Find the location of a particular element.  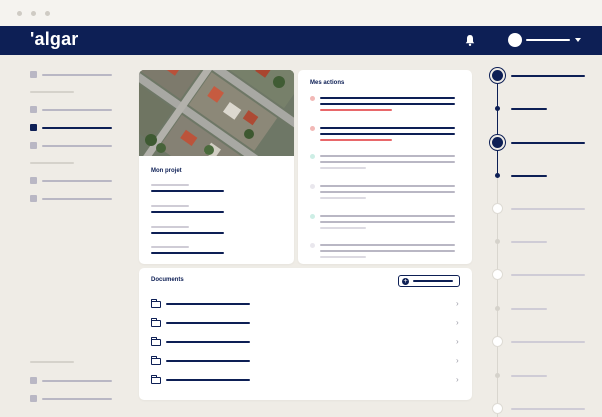

window-titlebar is located at coordinates (301, 13).